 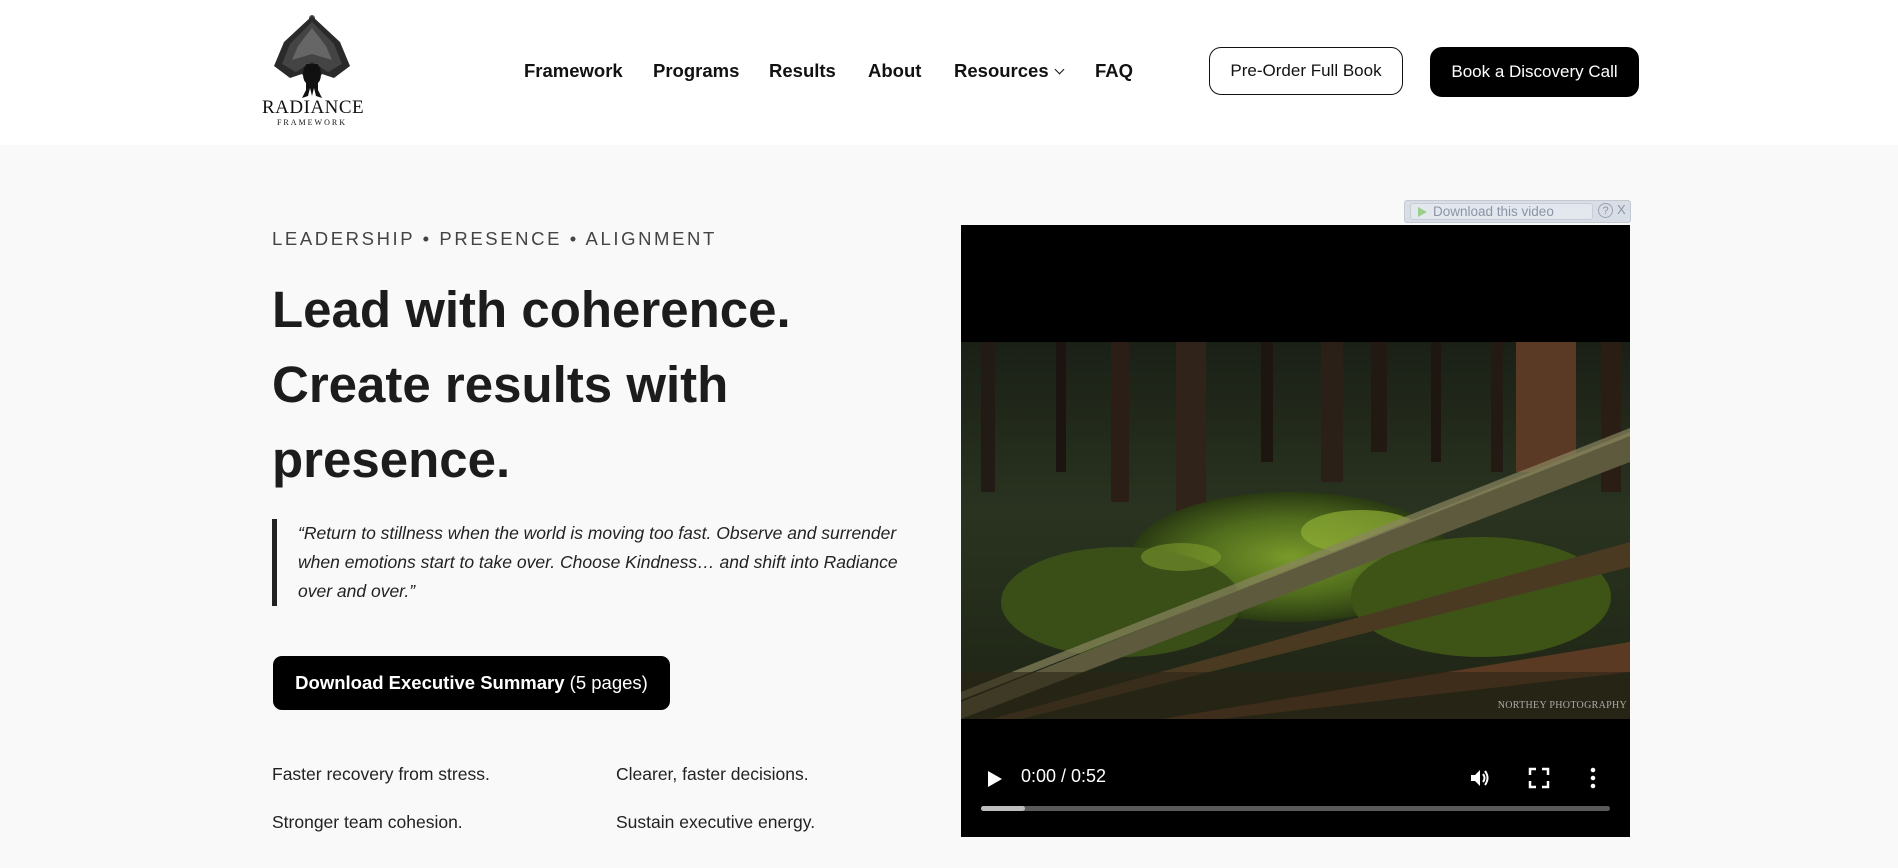 What do you see at coordinates (573, 71) in the screenshot?
I see `nav-framework: Framework` at bounding box center [573, 71].